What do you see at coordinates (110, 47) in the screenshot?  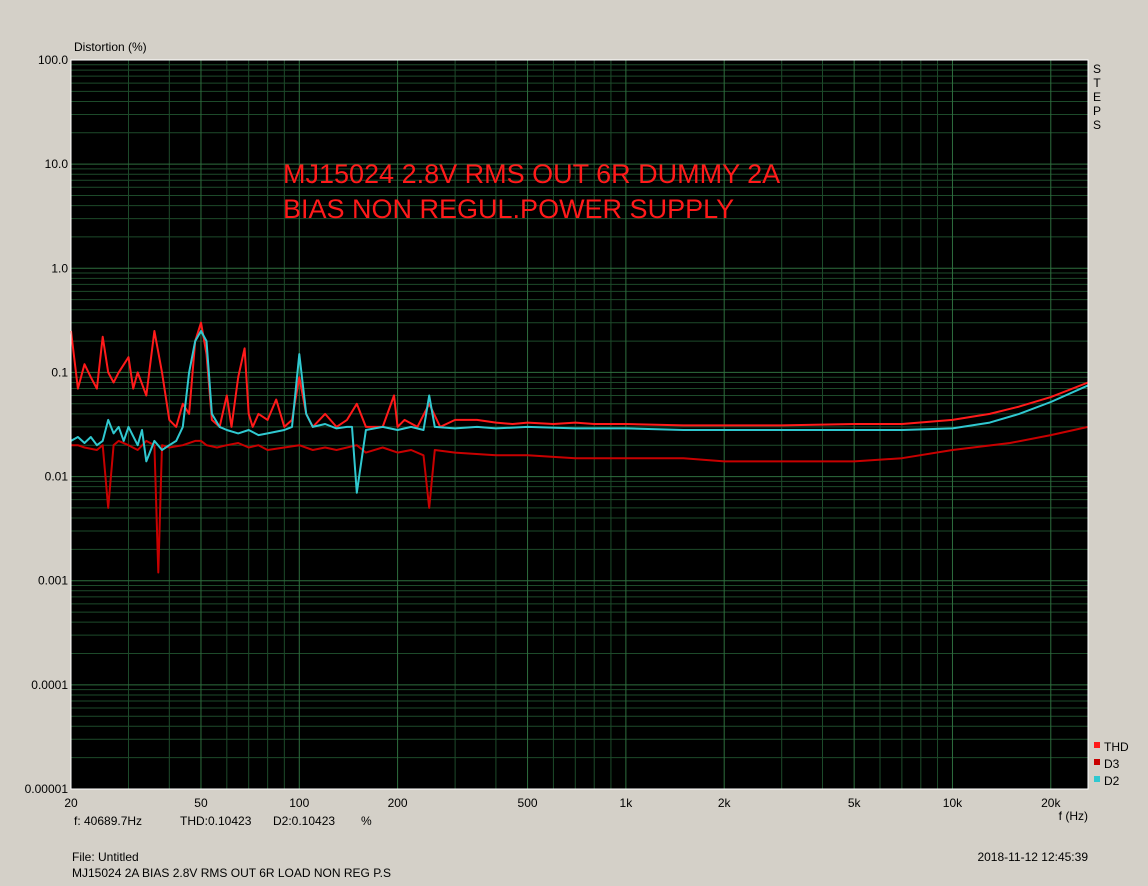 I see `y-axis-label: Distortion (%)` at bounding box center [110, 47].